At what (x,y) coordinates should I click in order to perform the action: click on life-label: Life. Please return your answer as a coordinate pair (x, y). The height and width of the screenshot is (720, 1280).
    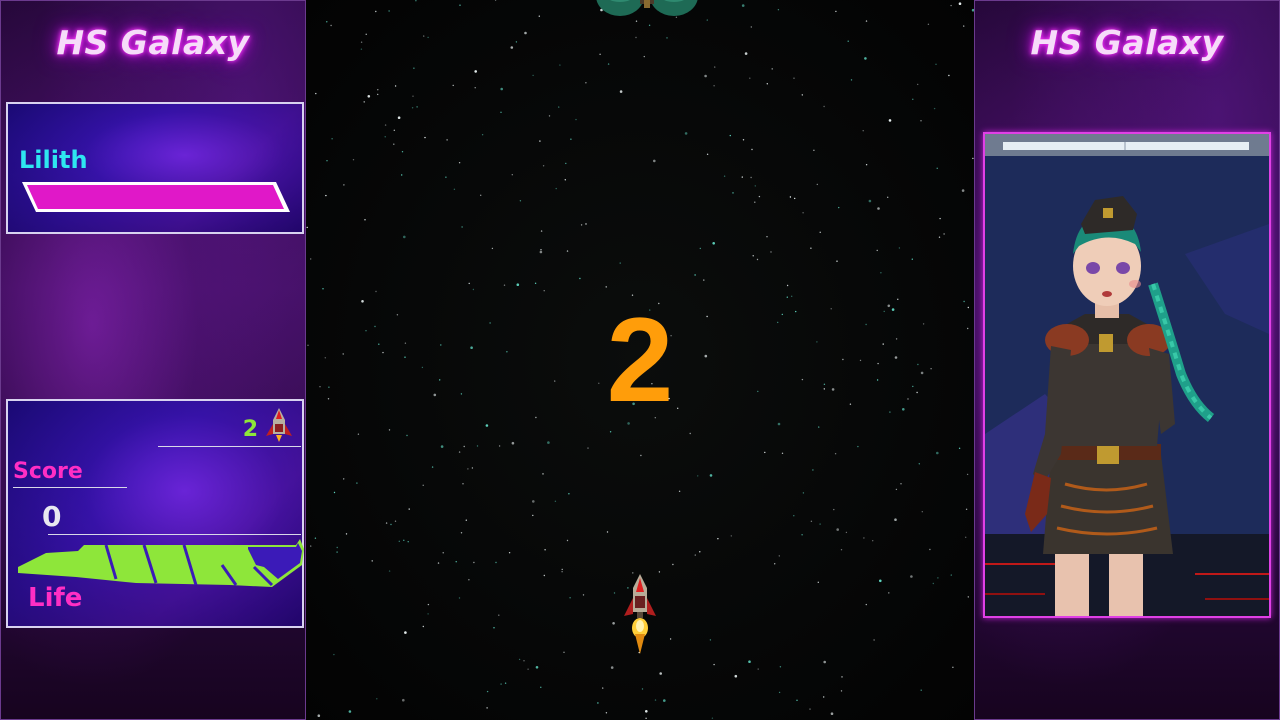
    Looking at the image, I should click on (55, 598).